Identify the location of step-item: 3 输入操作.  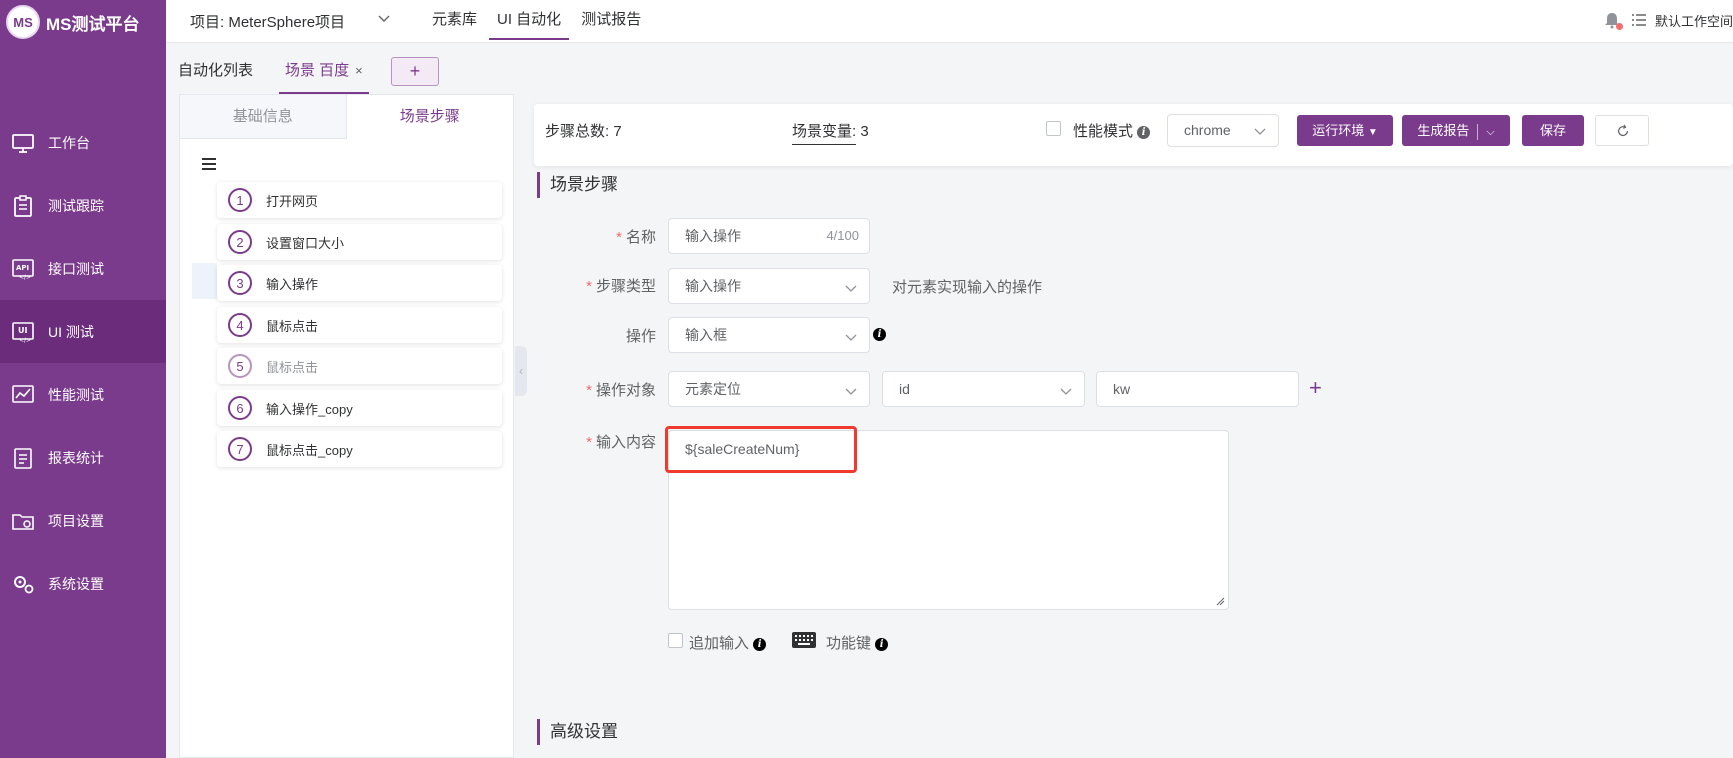
(359, 283).